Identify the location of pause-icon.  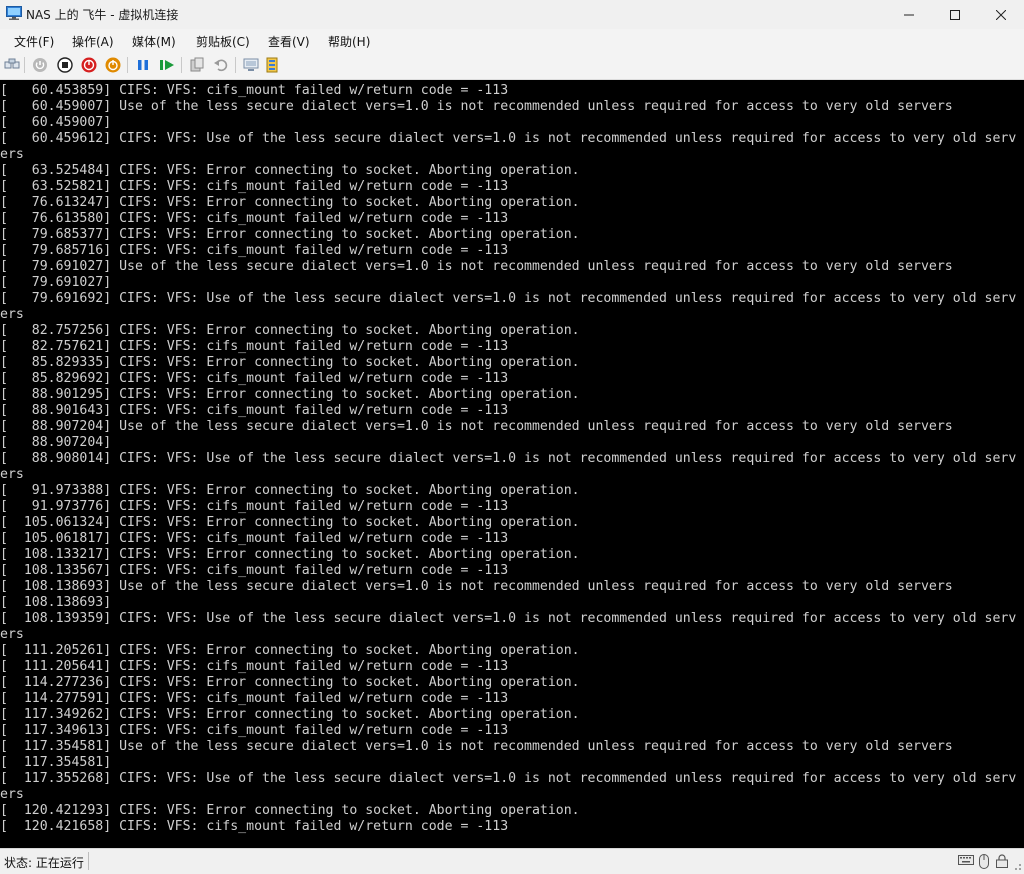
(143, 65).